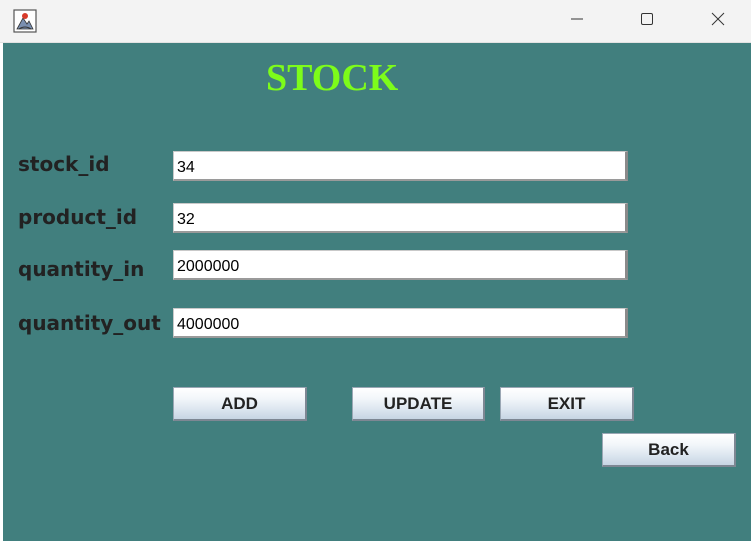 This screenshot has height=541, width=751. What do you see at coordinates (89, 323) in the screenshot?
I see `quantity-out-label: quantity_out` at bounding box center [89, 323].